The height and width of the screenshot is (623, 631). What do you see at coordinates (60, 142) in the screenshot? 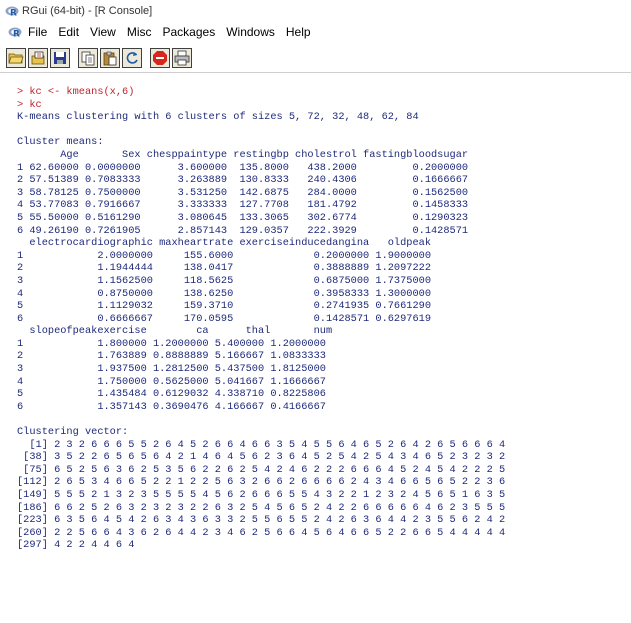
I see `console-output-line: Cluster means:` at bounding box center [60, 142].